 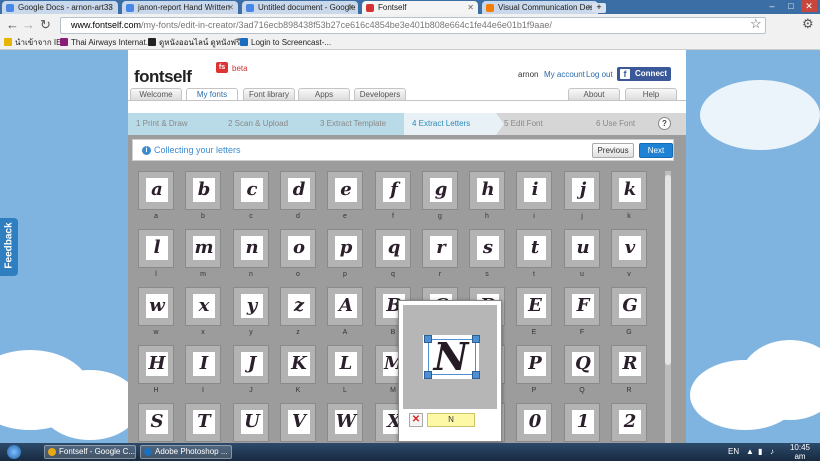 What do you see at coordinates (582, 422) in the screenshot?
I see `letter-slot: 1` at bounding box center [582, 422].